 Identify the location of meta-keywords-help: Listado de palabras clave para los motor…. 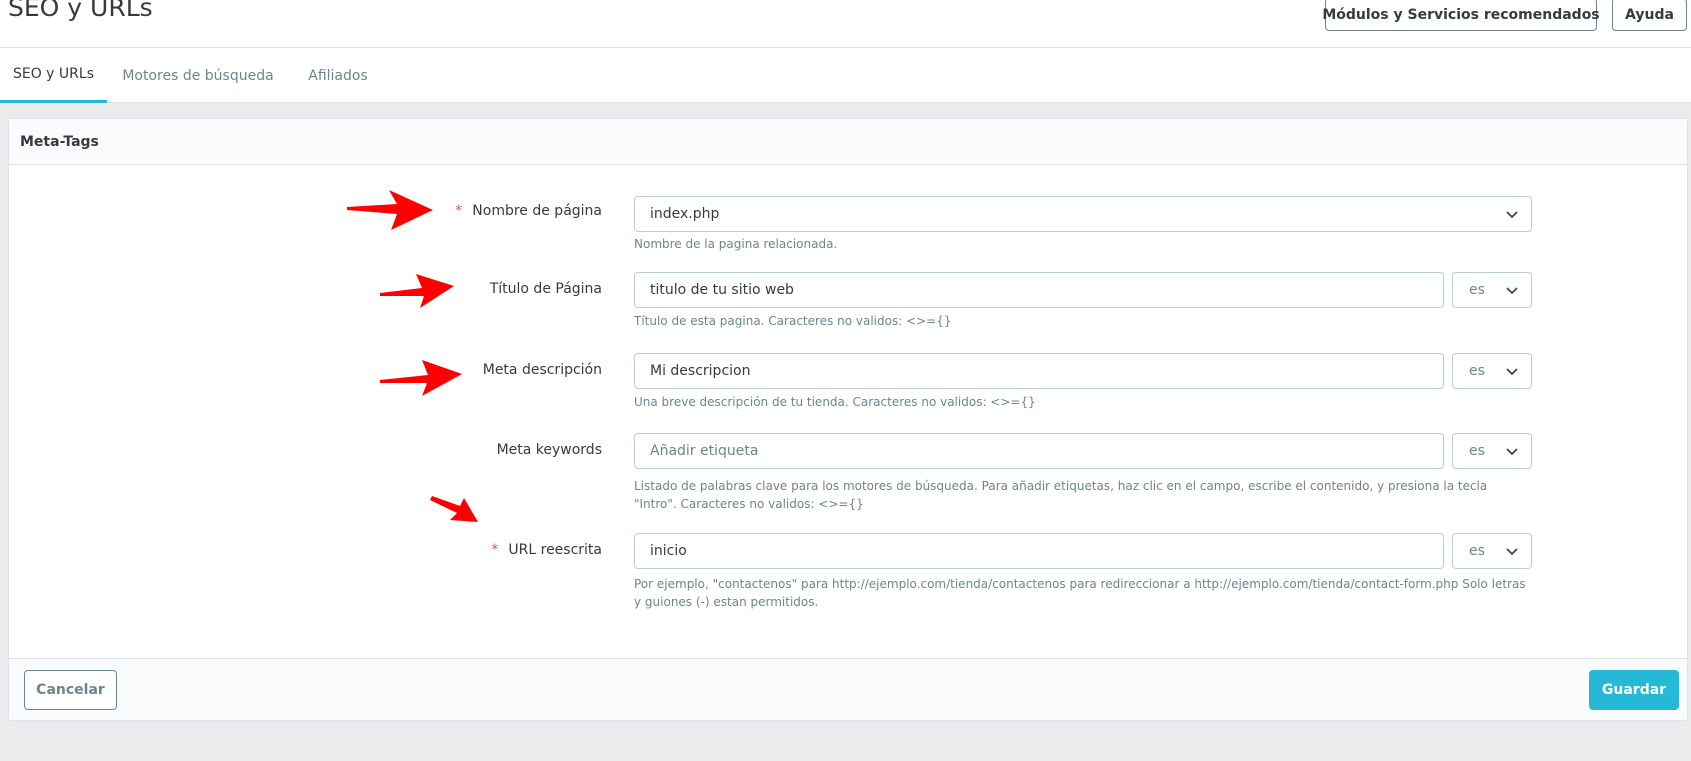
(1061, 495).